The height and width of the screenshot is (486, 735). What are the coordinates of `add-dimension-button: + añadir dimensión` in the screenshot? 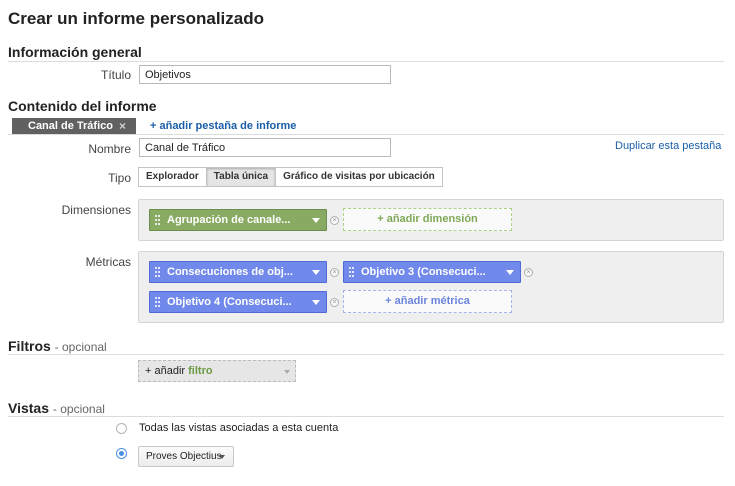 It's located at (427, 219).